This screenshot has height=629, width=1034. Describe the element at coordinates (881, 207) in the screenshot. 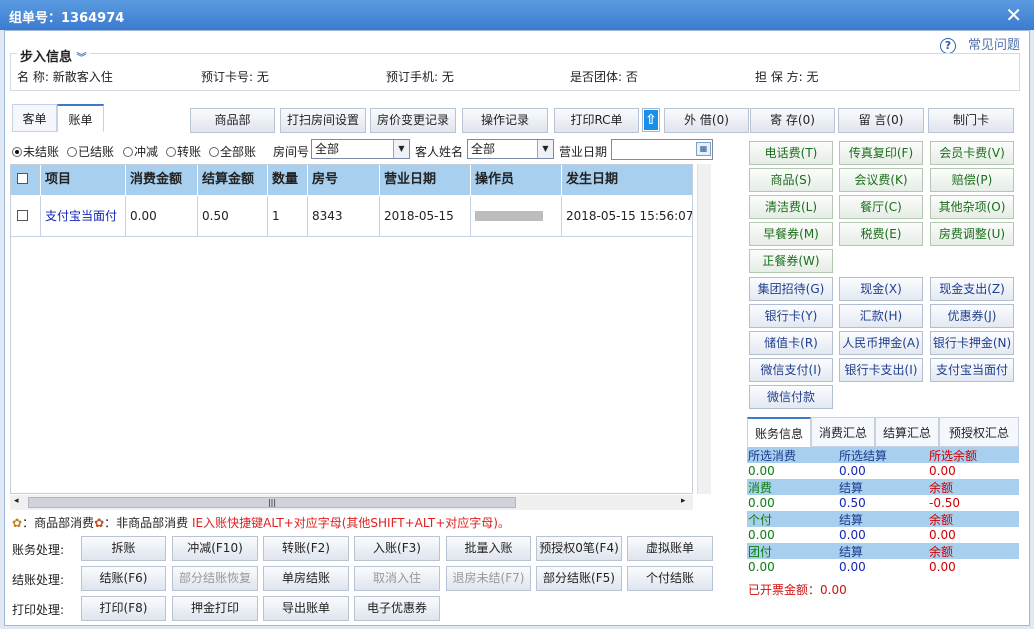

I see `charge-restaurant-button: 餐厅(C)` at that location.